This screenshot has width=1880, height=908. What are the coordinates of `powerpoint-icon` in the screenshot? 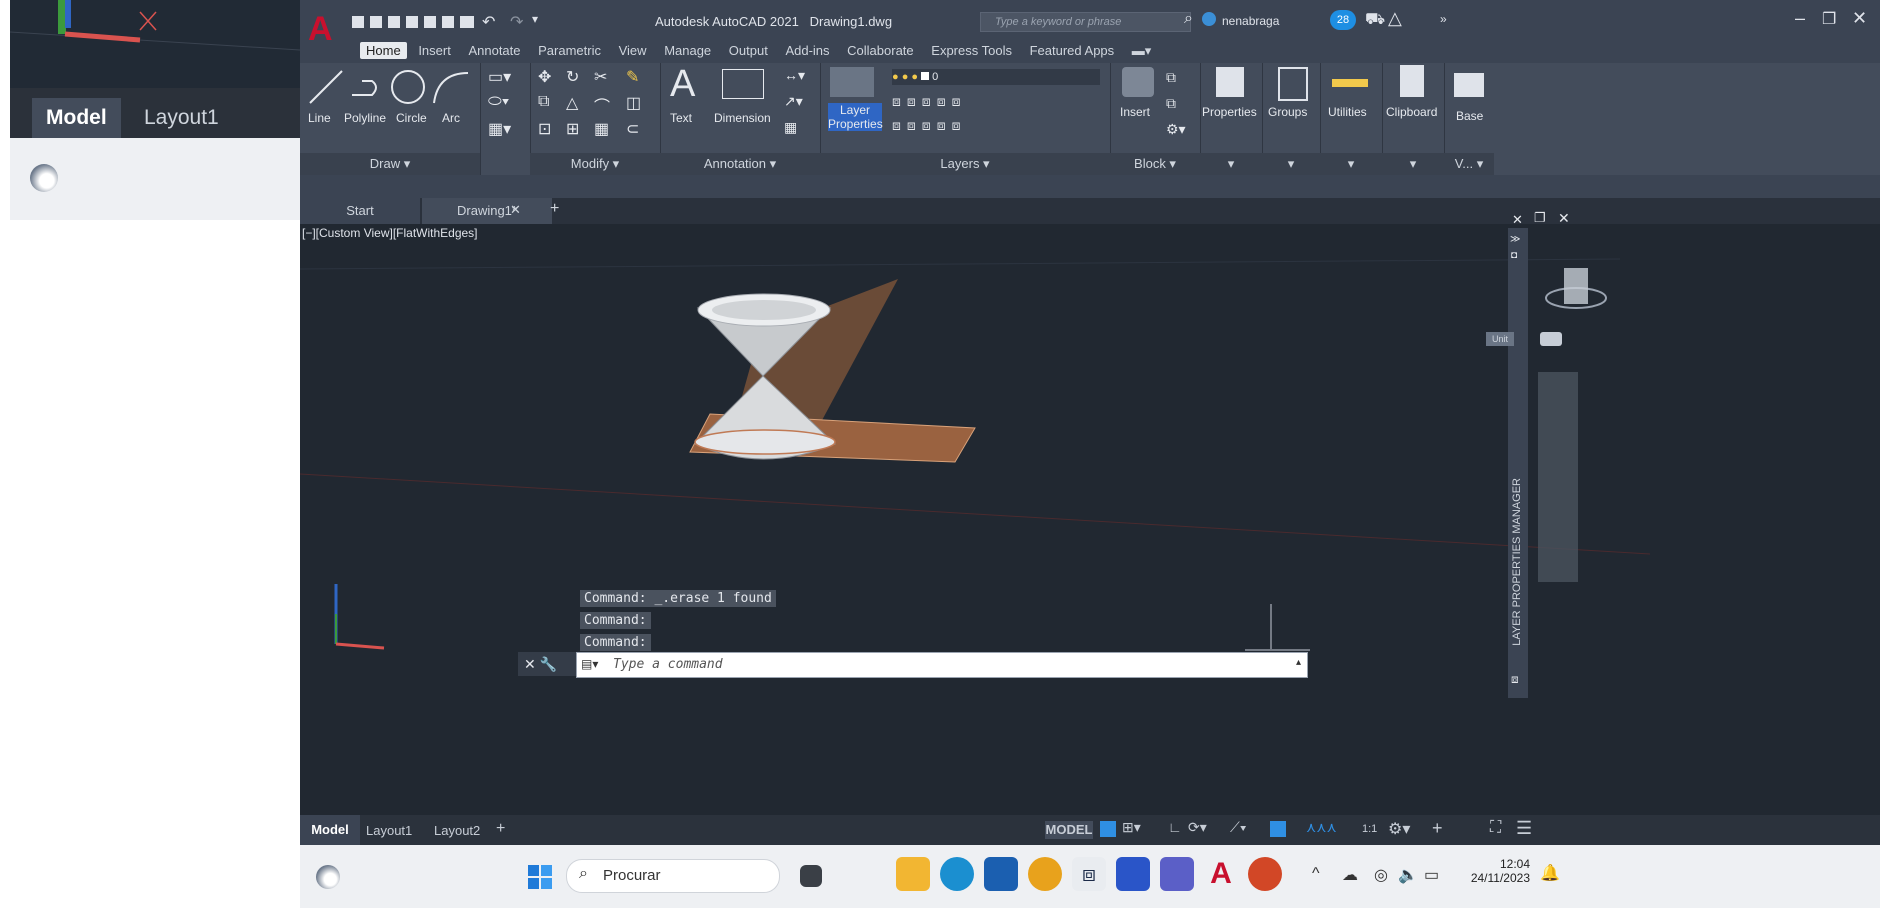 It's located at (1265, 874).